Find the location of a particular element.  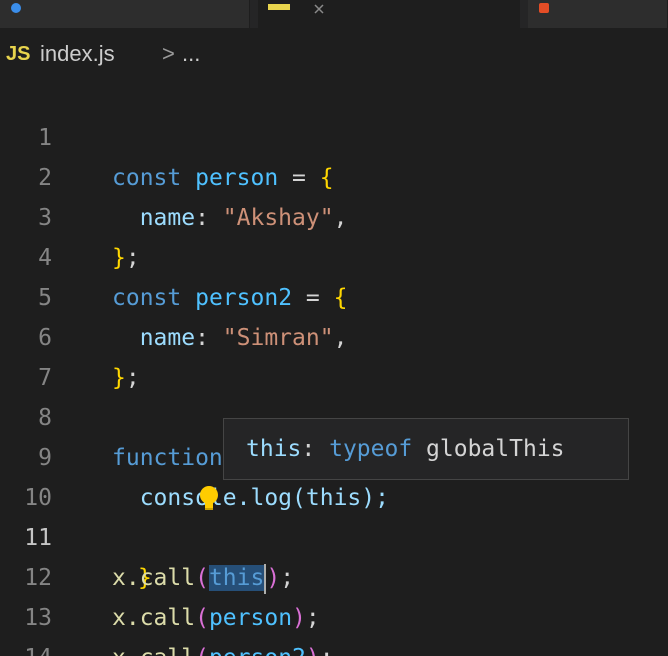

code-line: 14 is located at coordinates (334, 627).